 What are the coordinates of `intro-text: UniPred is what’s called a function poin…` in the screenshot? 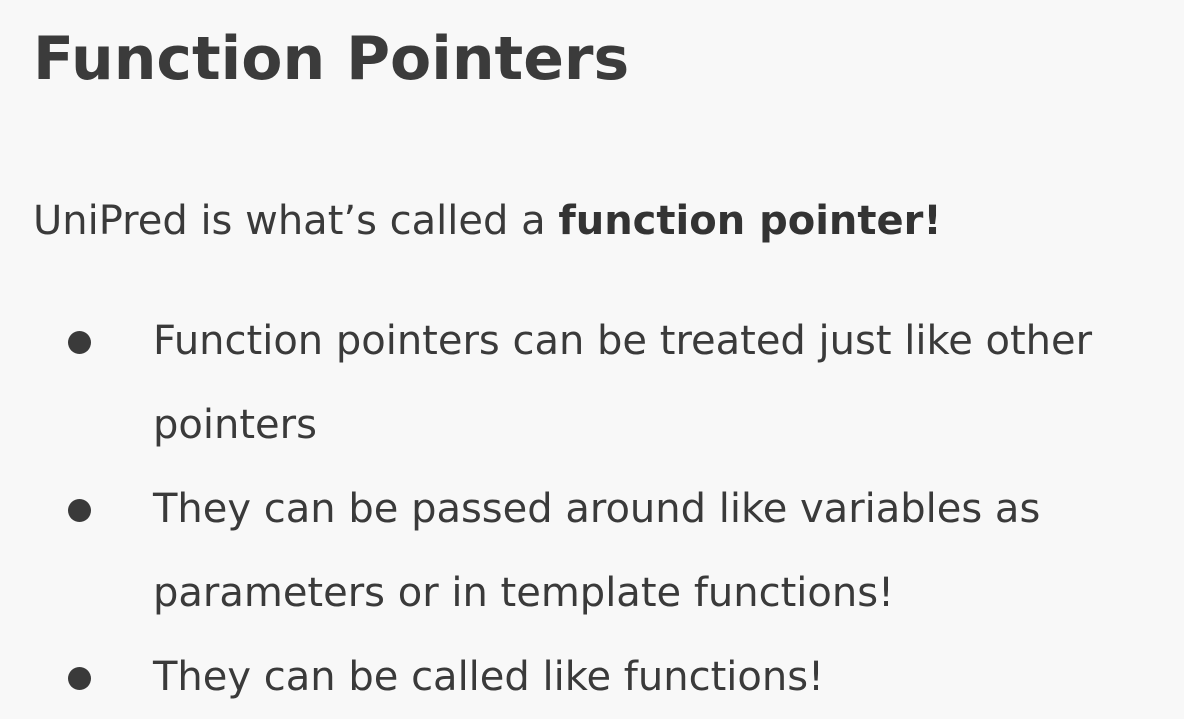 It's located at (487, 221).